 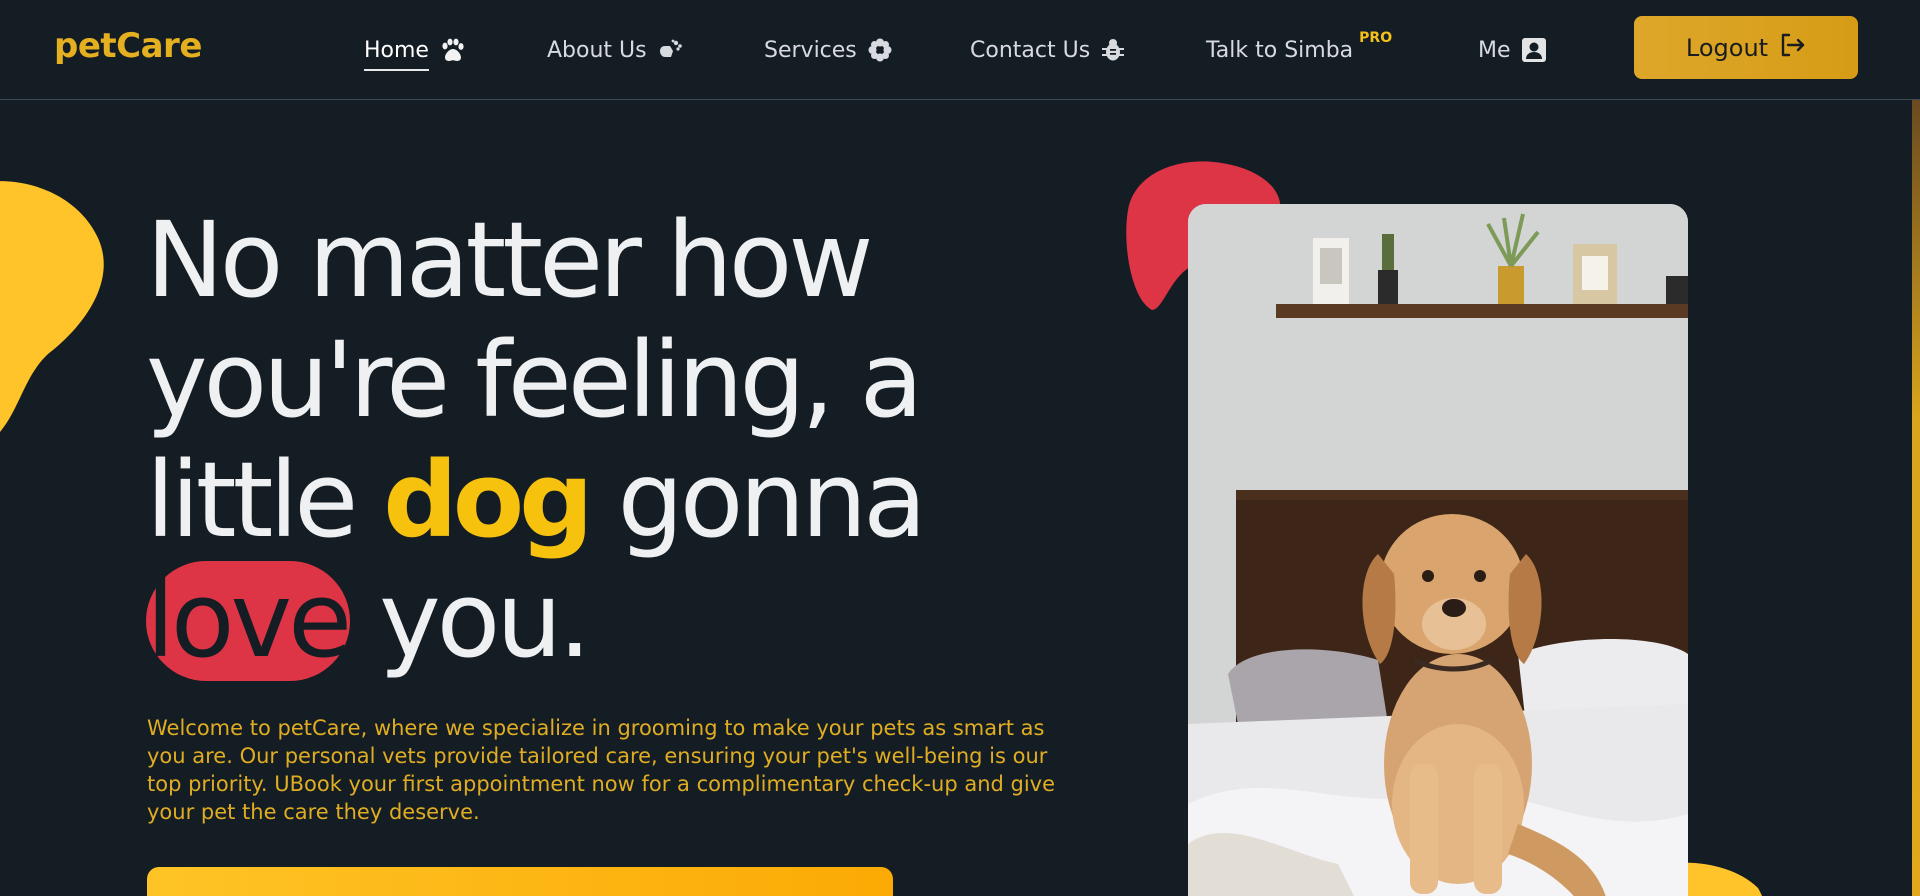 What do you see at coordinates (249, 620) in the screenshot?
I see `headline-love-word: love` at bounding box center [249, 620].